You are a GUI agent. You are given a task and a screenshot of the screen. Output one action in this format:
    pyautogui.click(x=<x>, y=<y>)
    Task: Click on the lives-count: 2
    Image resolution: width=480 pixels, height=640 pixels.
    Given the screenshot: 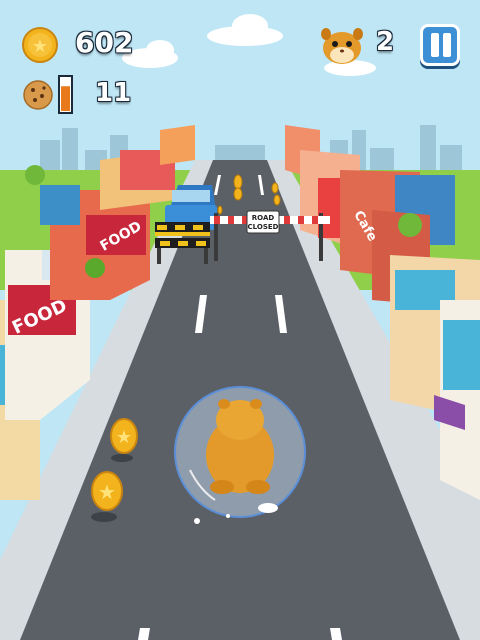 What is the action you would take?
    pyautogui.click(x=385, y=42)
    